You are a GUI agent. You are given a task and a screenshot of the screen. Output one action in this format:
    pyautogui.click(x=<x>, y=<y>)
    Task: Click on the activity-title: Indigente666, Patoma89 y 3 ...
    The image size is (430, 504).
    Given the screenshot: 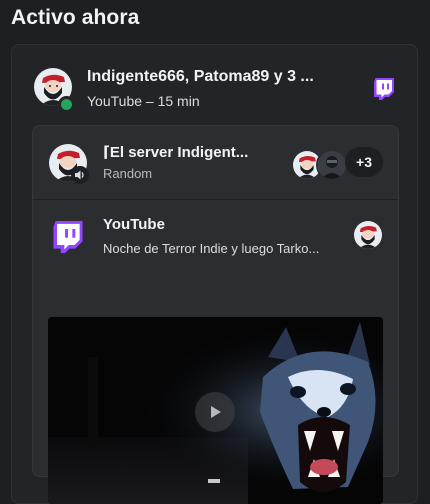 What is the action you would take?
    pyautogui.click(x=200, y=77)
    